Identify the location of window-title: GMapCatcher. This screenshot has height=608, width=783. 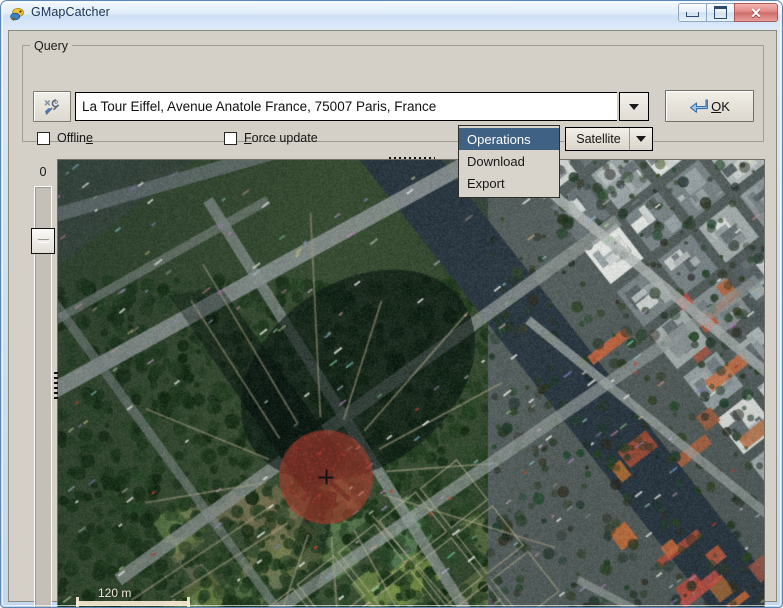
(70, 12).